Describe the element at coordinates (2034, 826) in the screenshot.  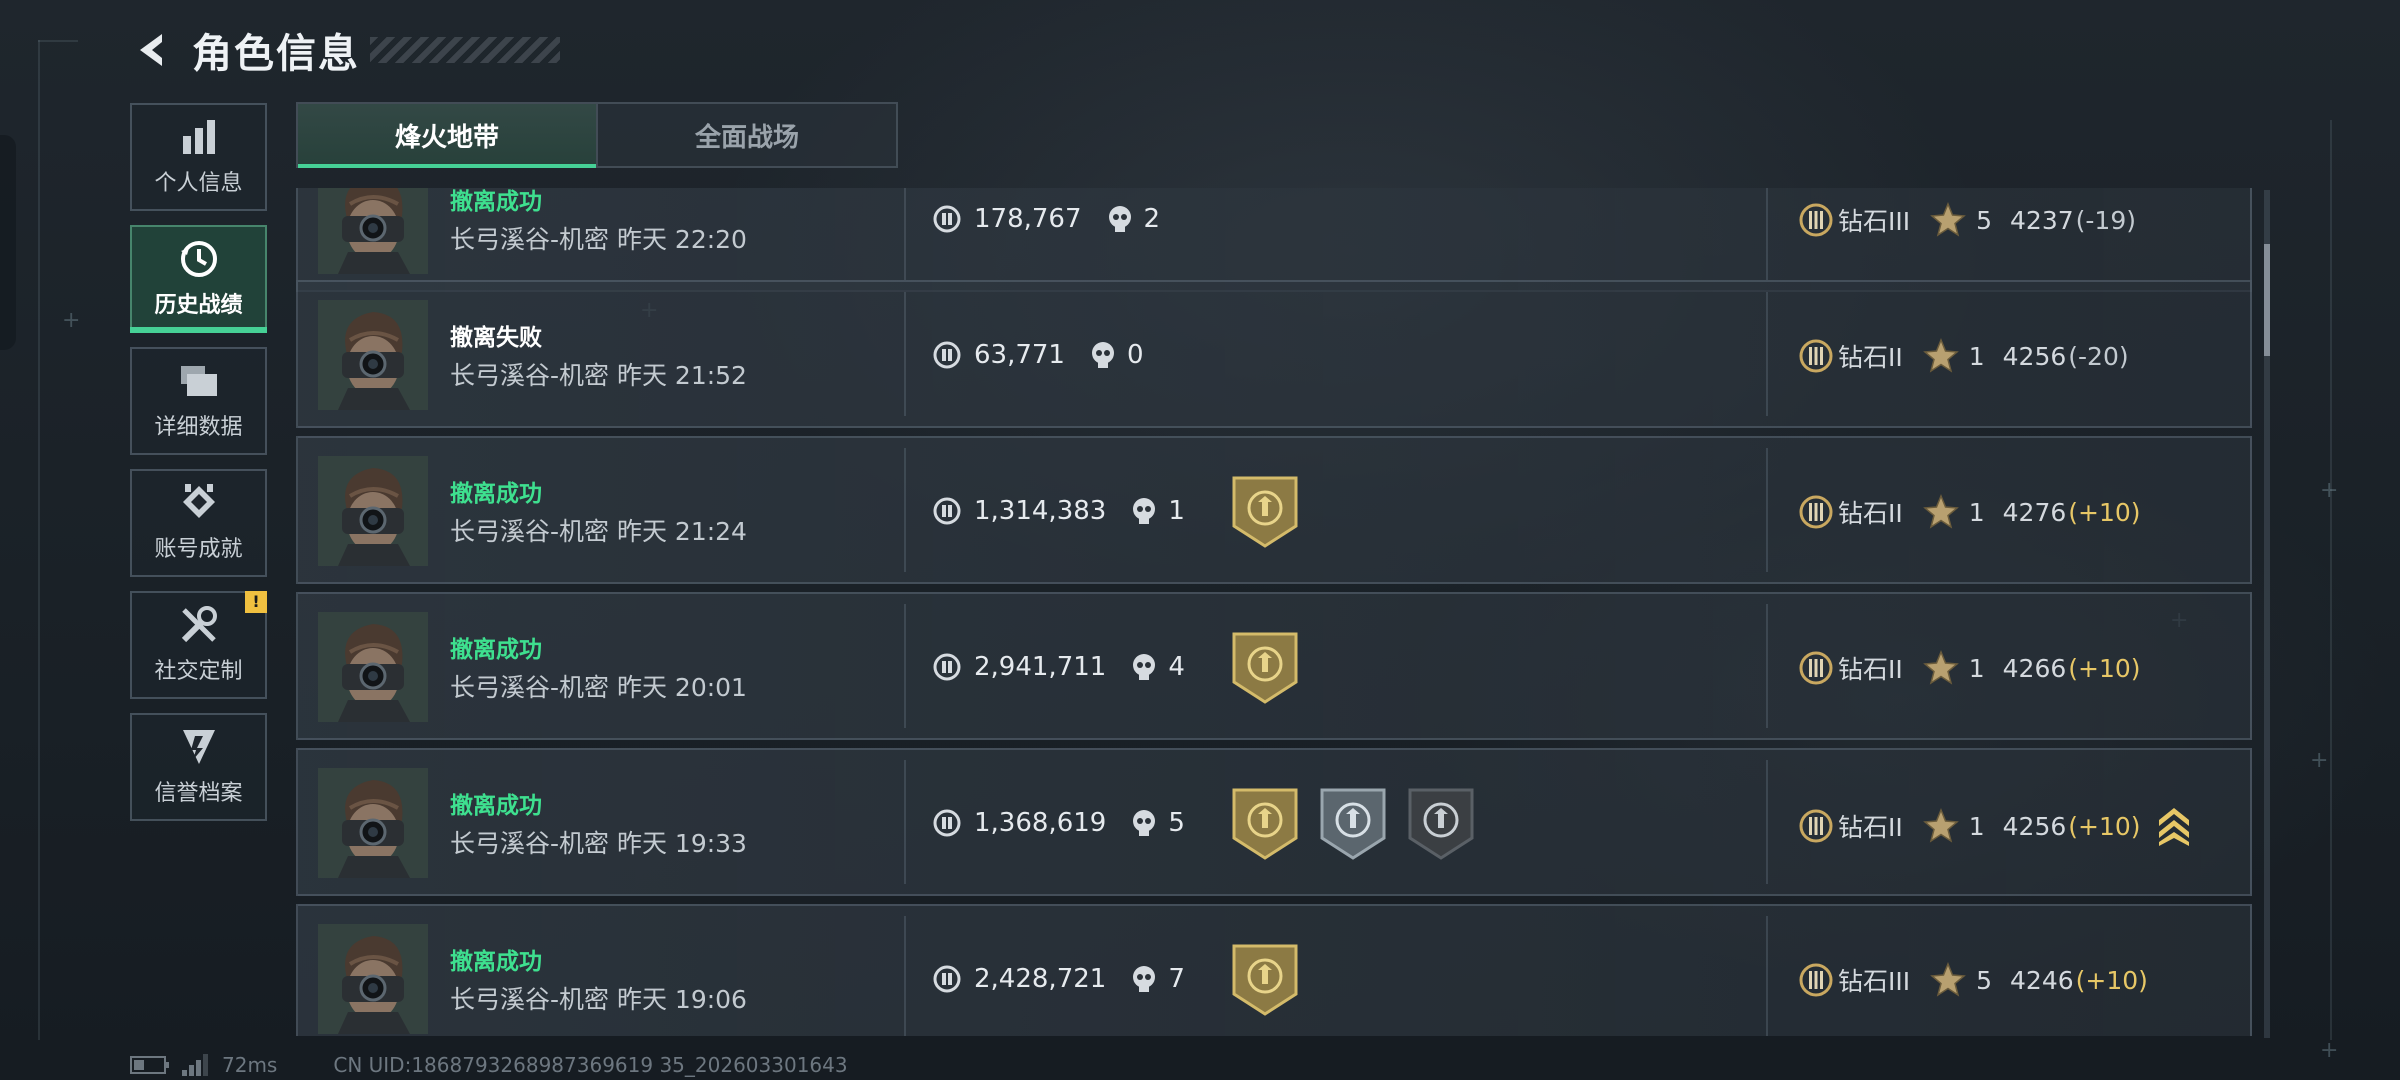
I see `rank-score: 4256` at that location.